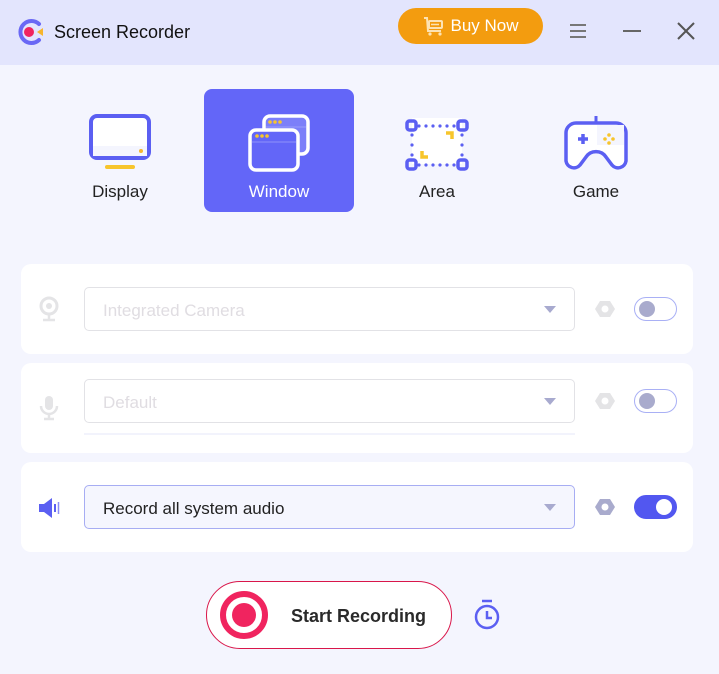  Describe the element at coordinates (30, 32) in the screenshot. I see `app-logo-icon` at that location.